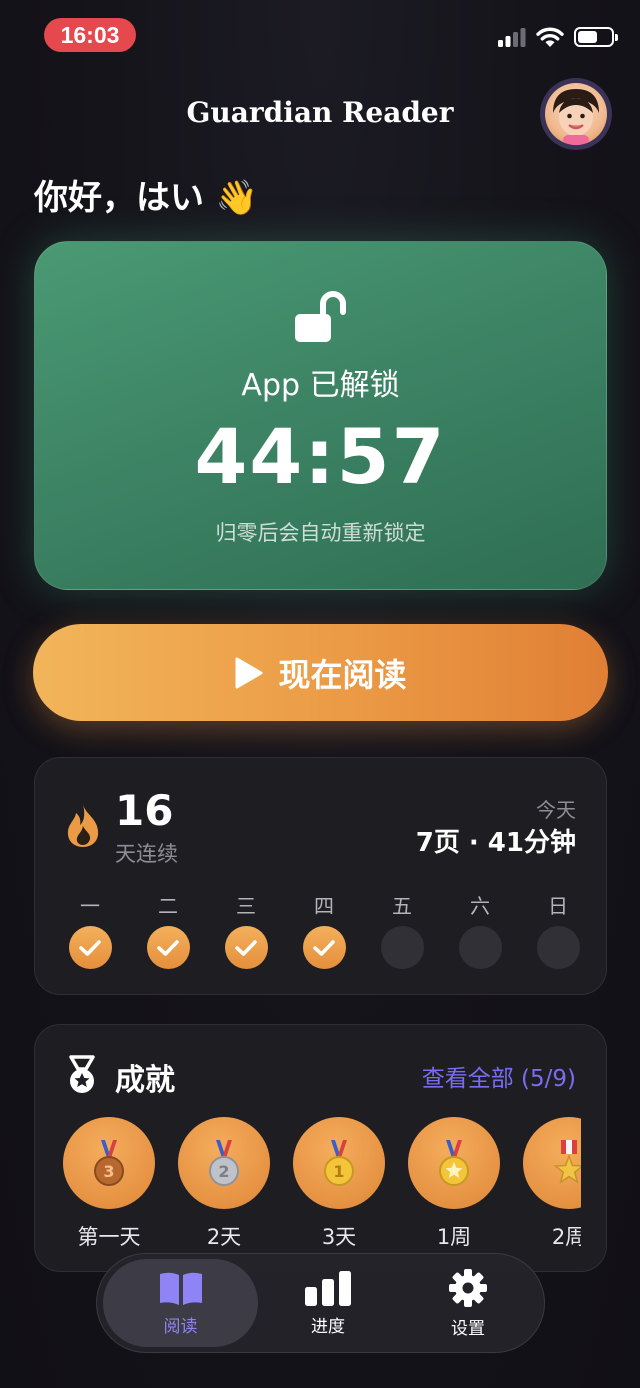  Describe the element at coordinates (224, 1237) in the screenshot. I see `badge-label: 2天` at that location.